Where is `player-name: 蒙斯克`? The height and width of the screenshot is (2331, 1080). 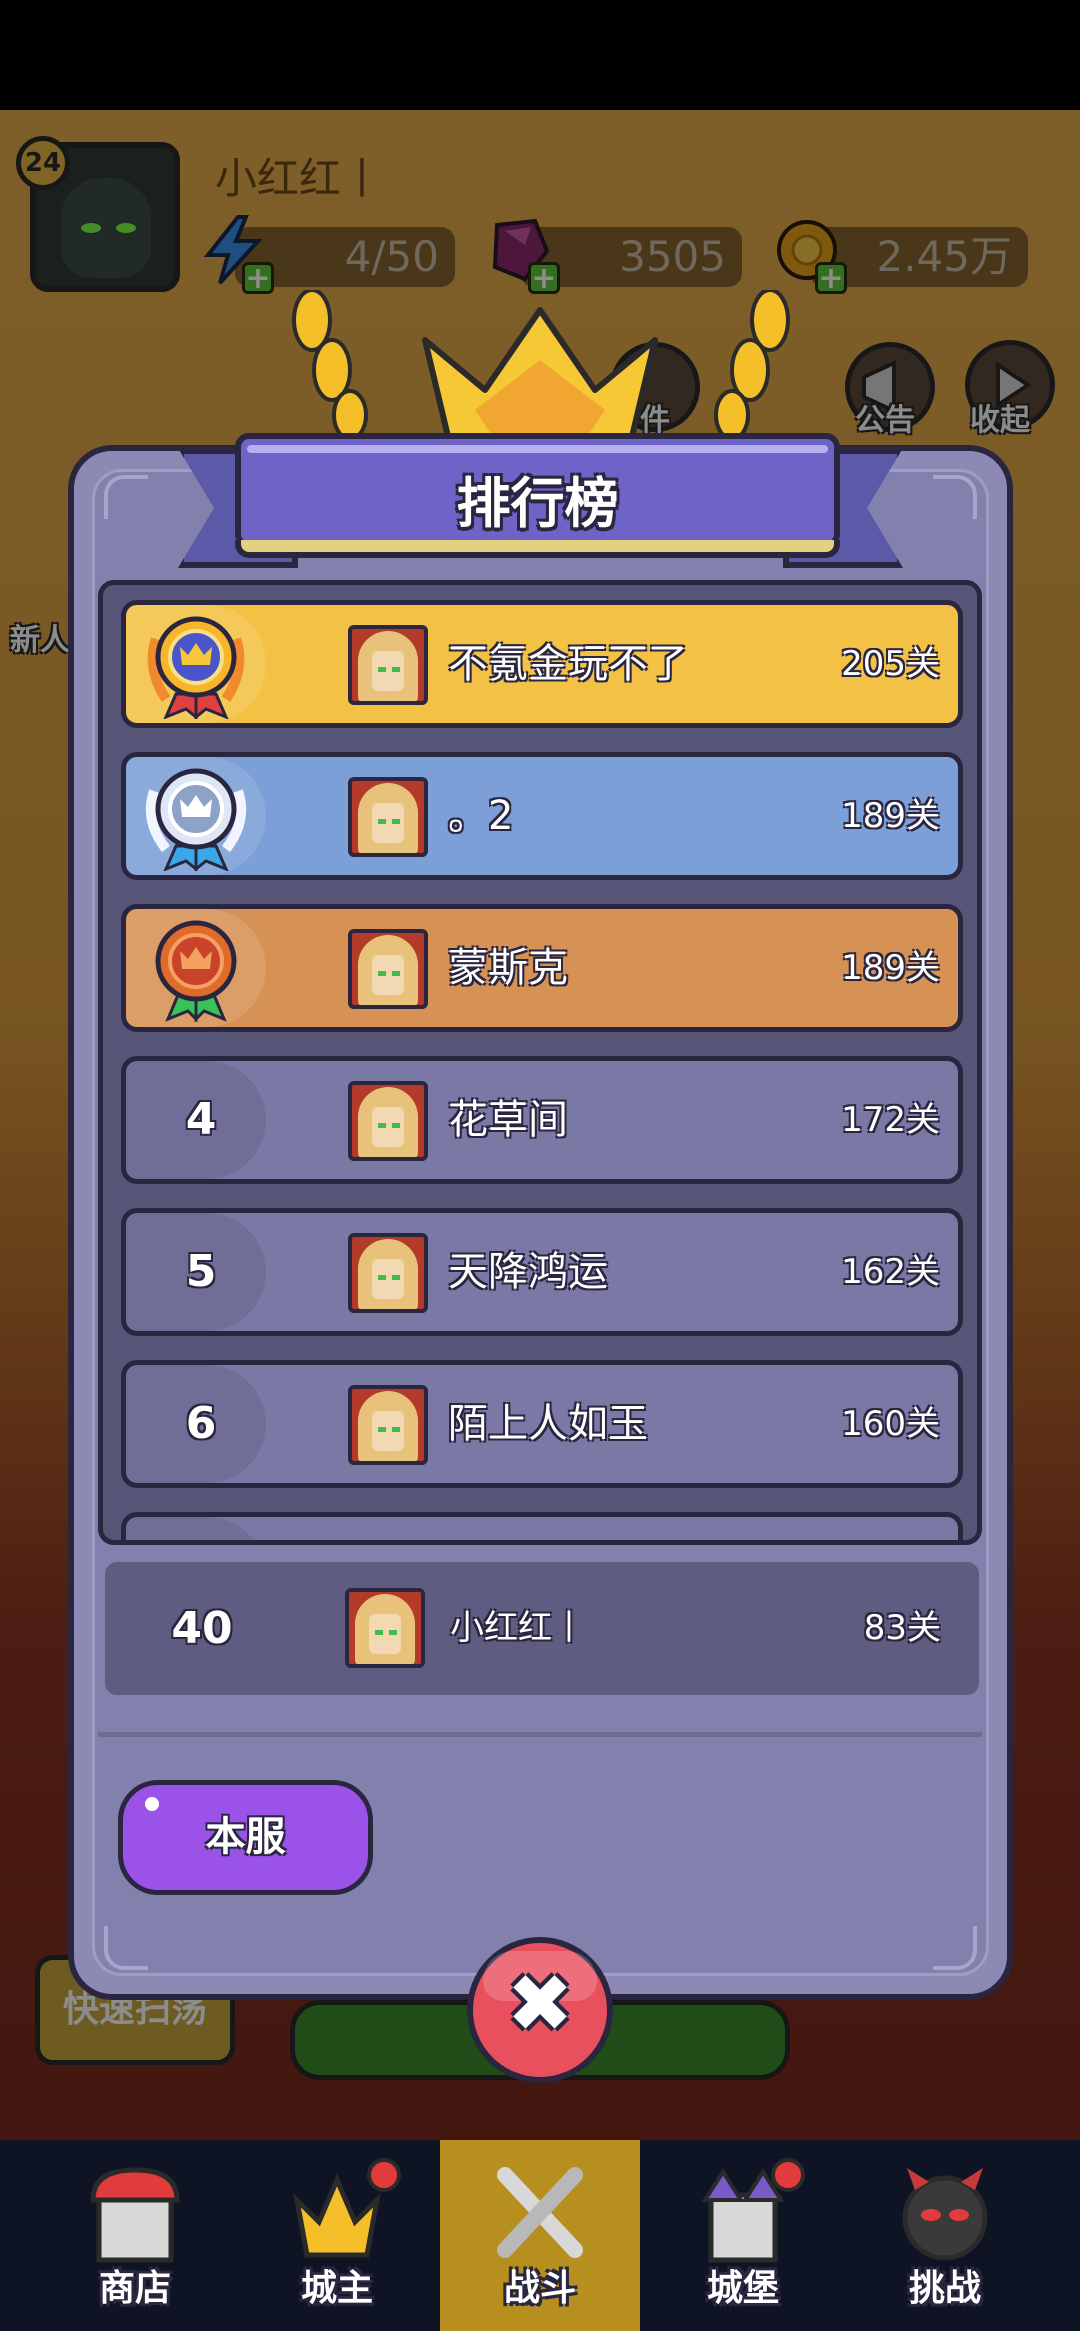 player-name: 蒙斯克 is located at coordinates (508, 968).